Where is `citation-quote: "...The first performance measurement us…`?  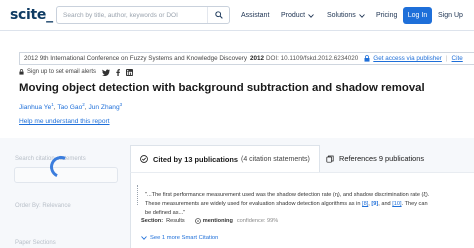
citation-quote: "...The first performance measurement us… is located at coordinates (287, 204).